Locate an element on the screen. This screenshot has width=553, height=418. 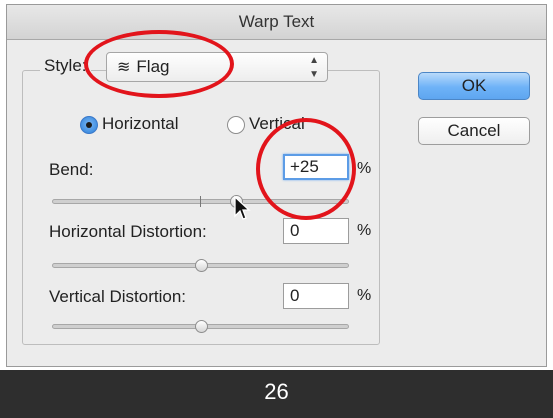
radio-horizontal: Horizontal is located at coordinates (129, 124).